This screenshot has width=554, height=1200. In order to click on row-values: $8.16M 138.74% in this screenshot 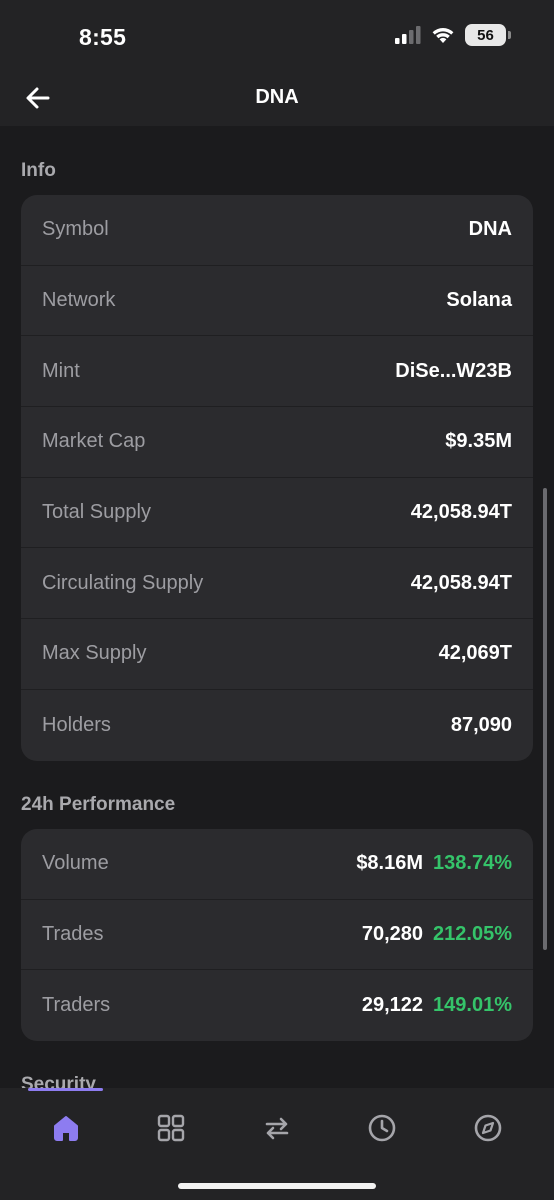, I will do `click(434, 863)`.